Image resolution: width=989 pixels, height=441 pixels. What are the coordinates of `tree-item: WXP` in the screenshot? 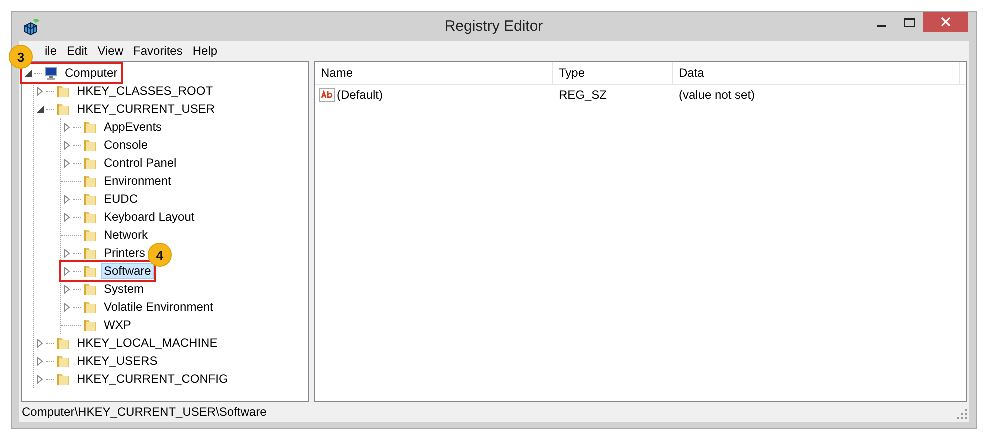 It's located at (117, 325).